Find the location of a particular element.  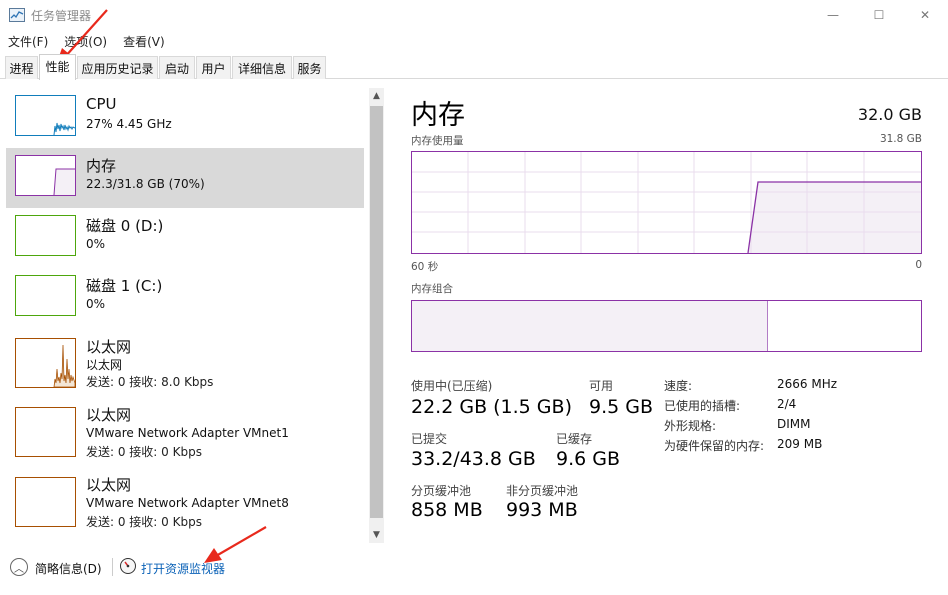

paged-pool-label: 分页缓冲池 is located at coordinates (441, 491).